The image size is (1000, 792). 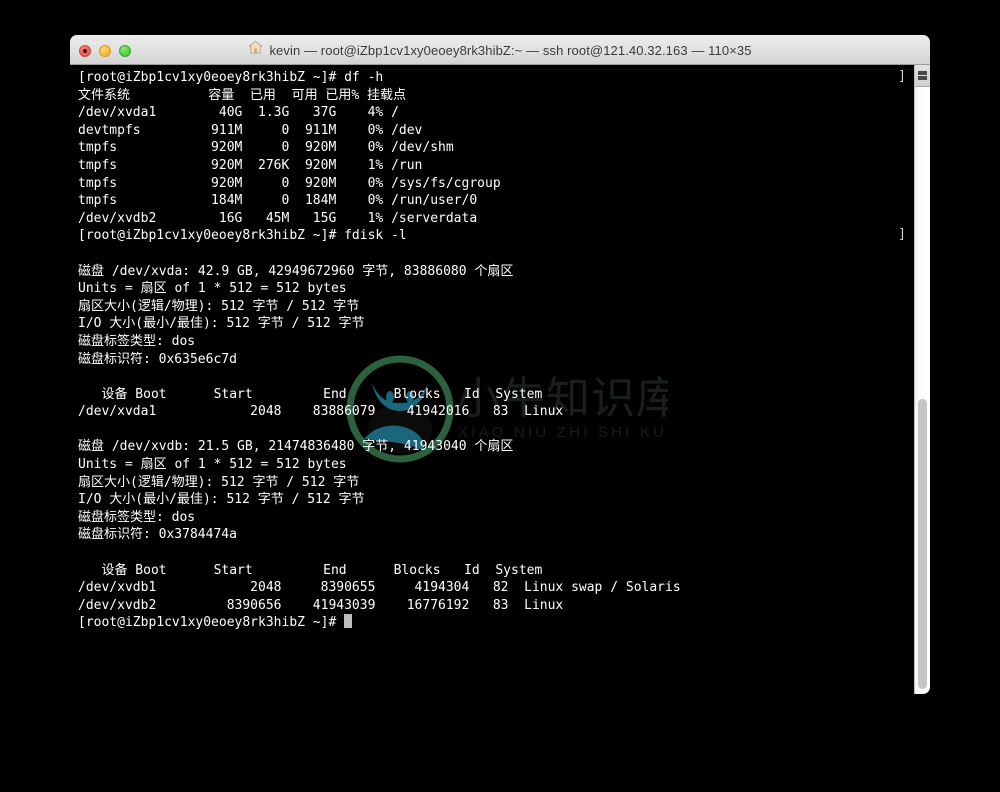 What do you see at coordinates (289, 183) in the screenshot?
I see `terminal-line: tmpfs 920M 0 920M 0% /sys/fs/cgroup` at bounding box center [289, 183].